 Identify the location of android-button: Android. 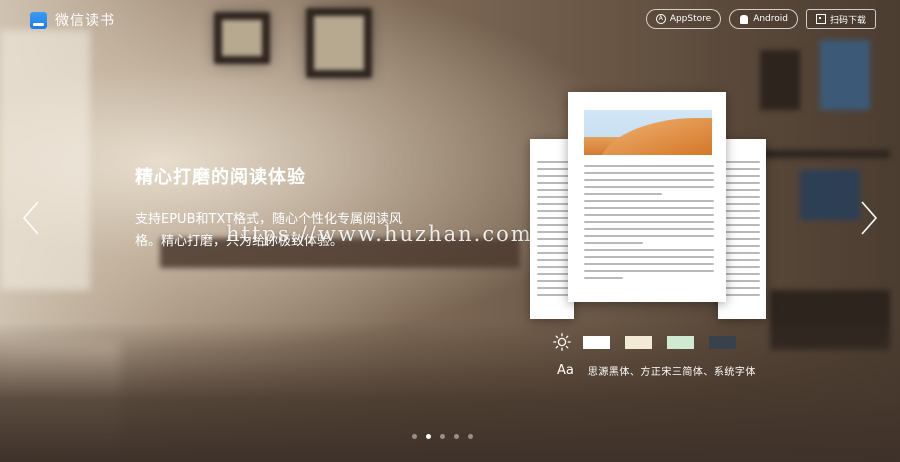
(763, 19).